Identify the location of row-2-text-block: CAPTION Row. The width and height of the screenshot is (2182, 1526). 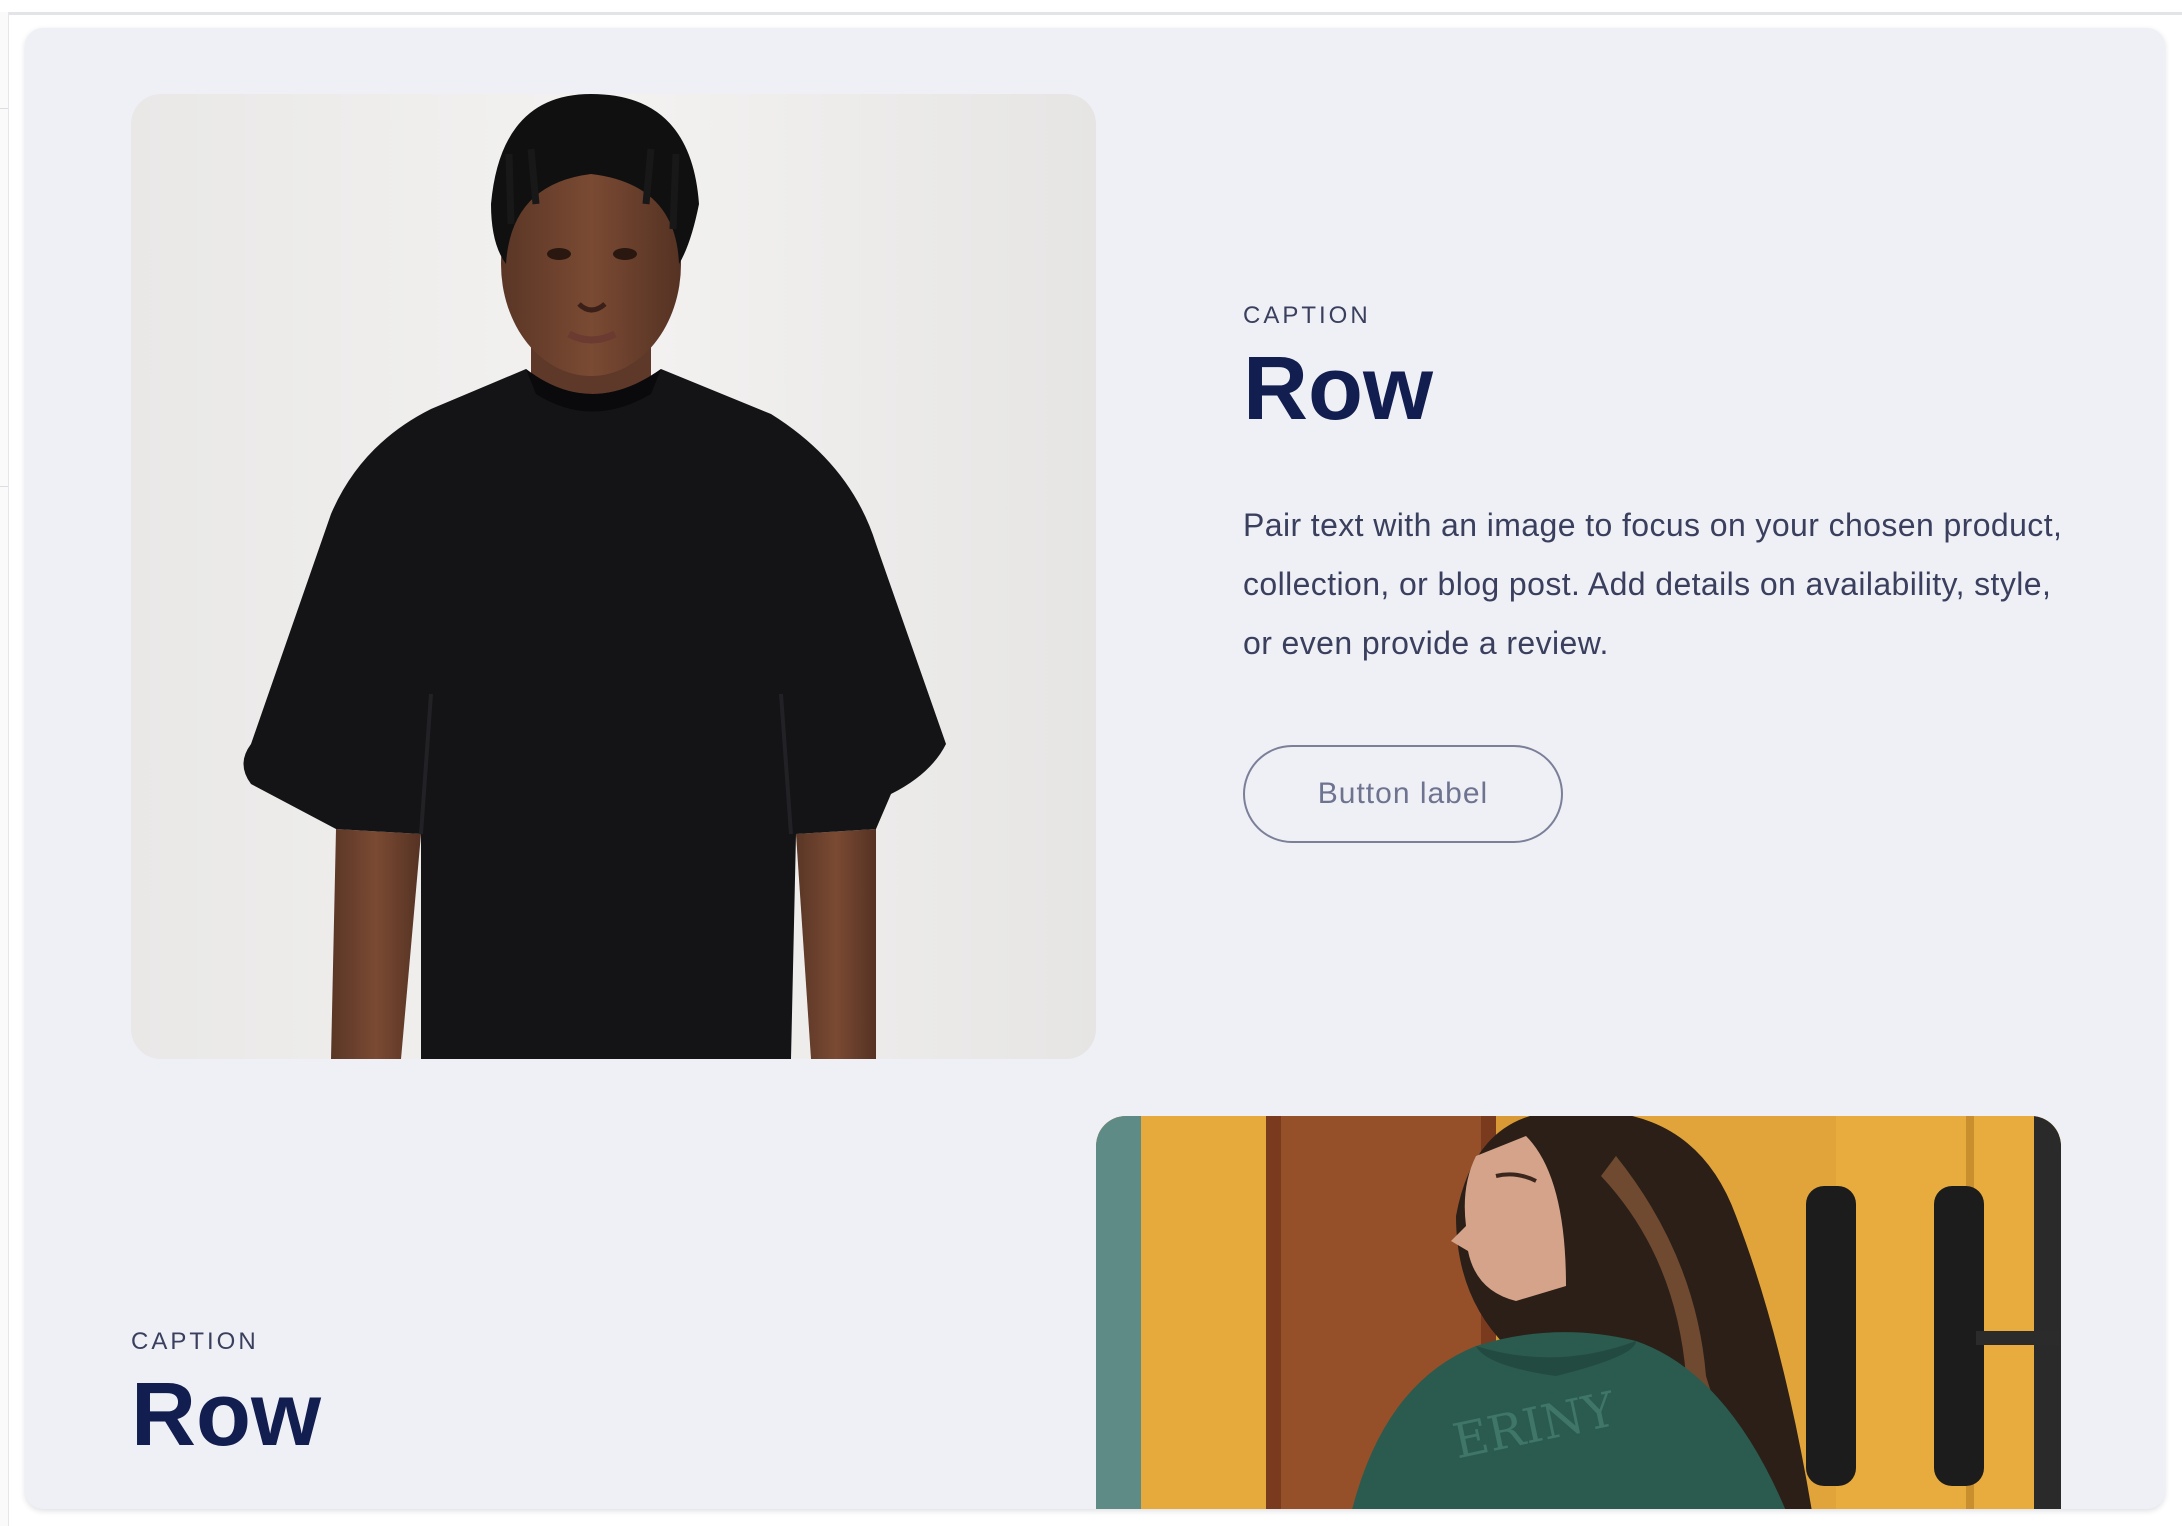
(541, 1396).